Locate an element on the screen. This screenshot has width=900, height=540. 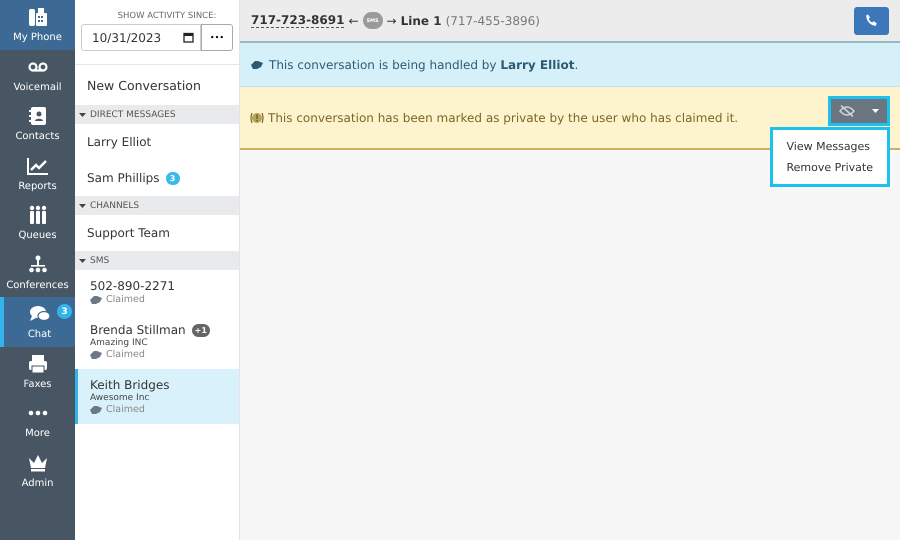
section-header: CHANNELS is located at coordinates (115, 205).